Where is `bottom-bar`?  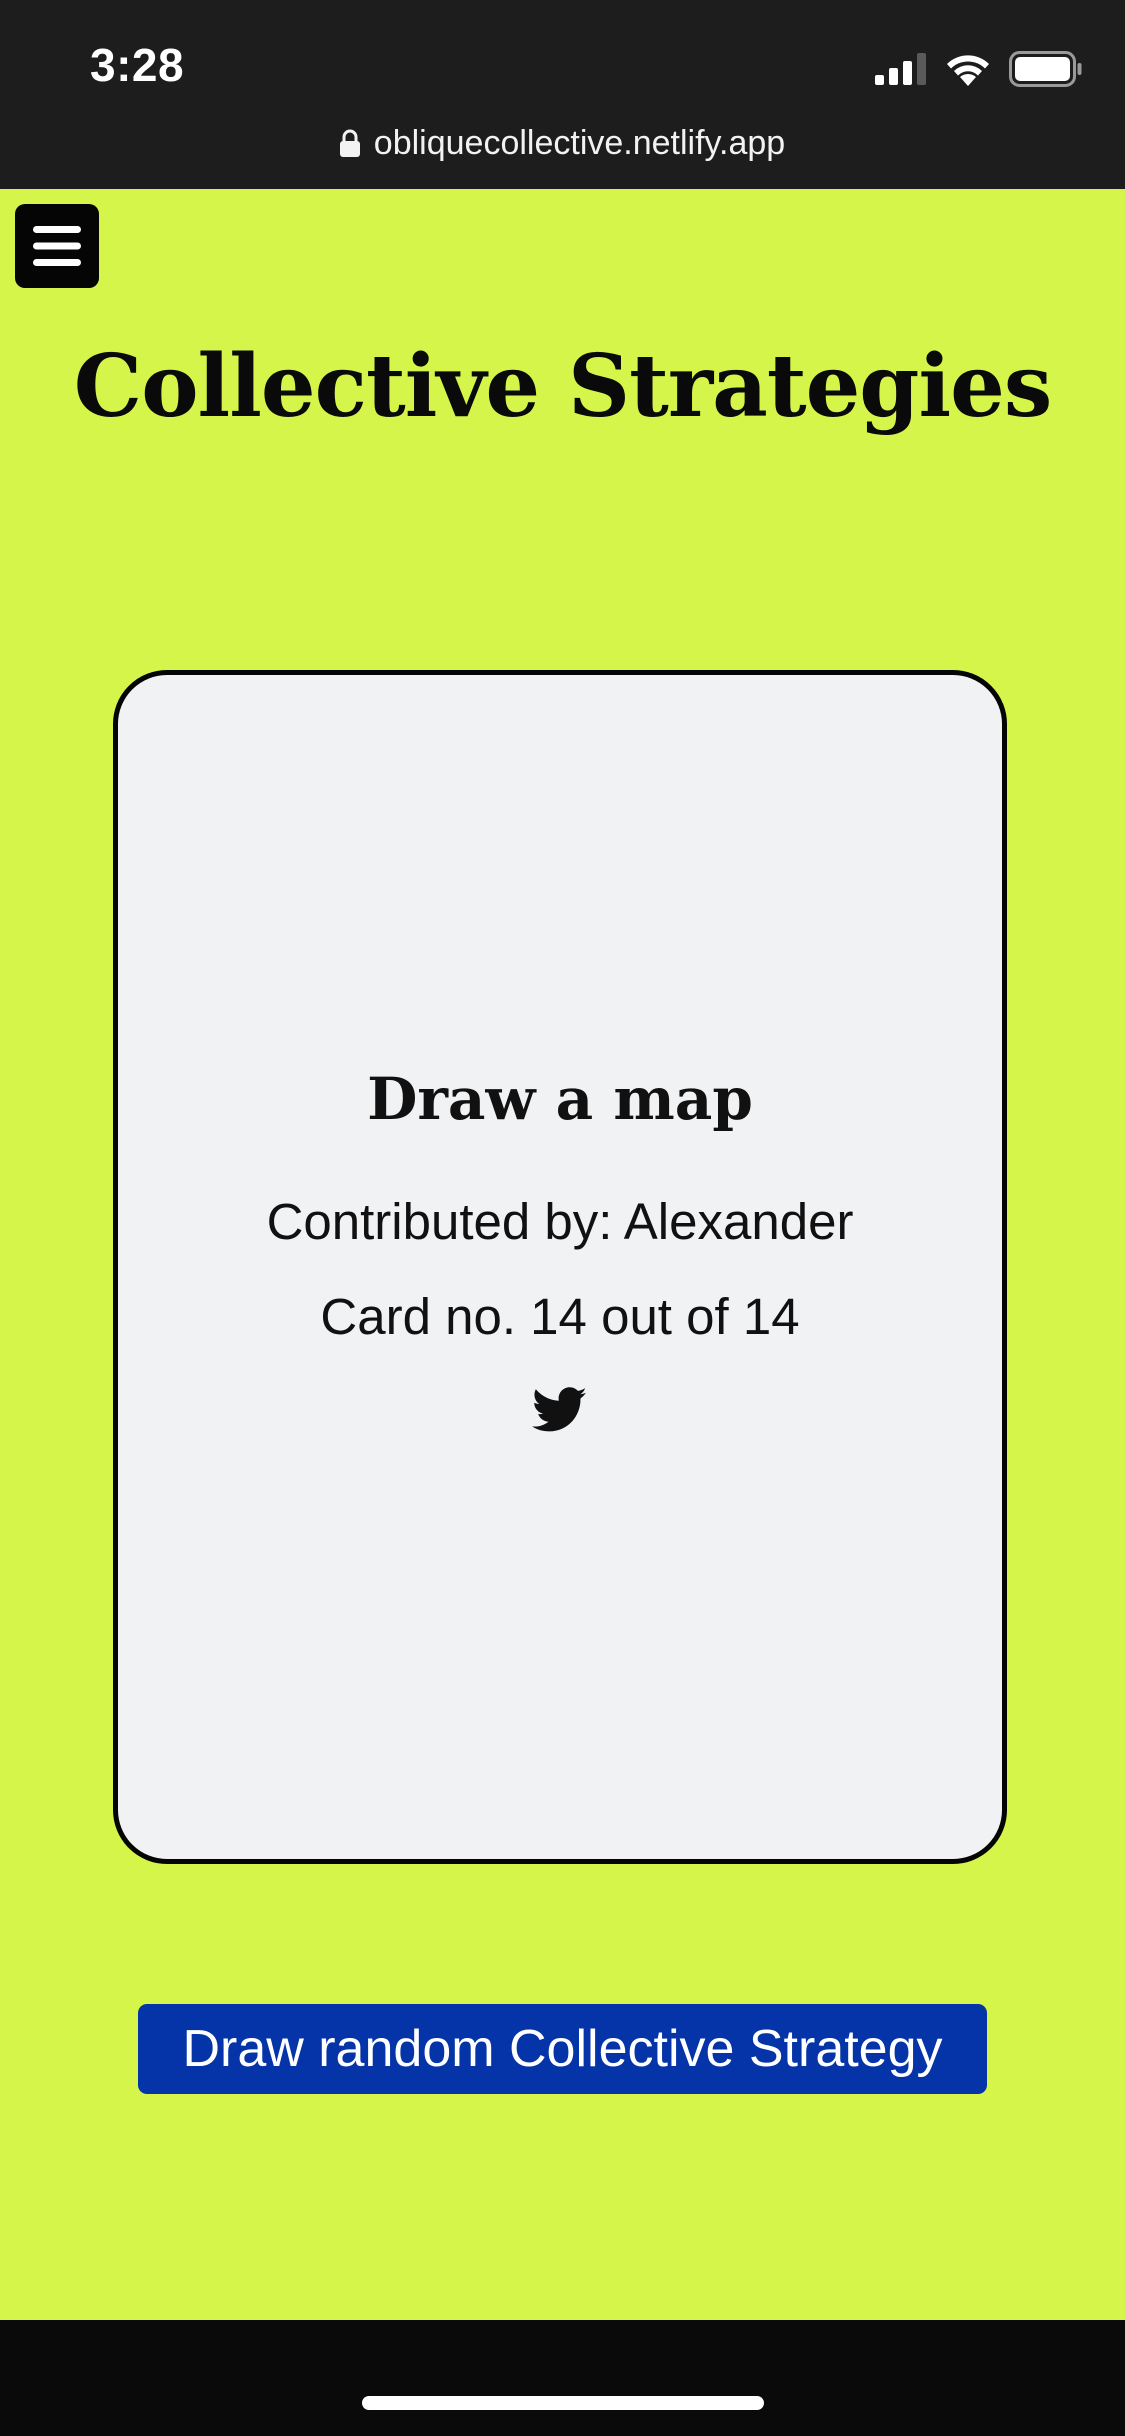
bottom-bar is located at coordinates (562, 2378).